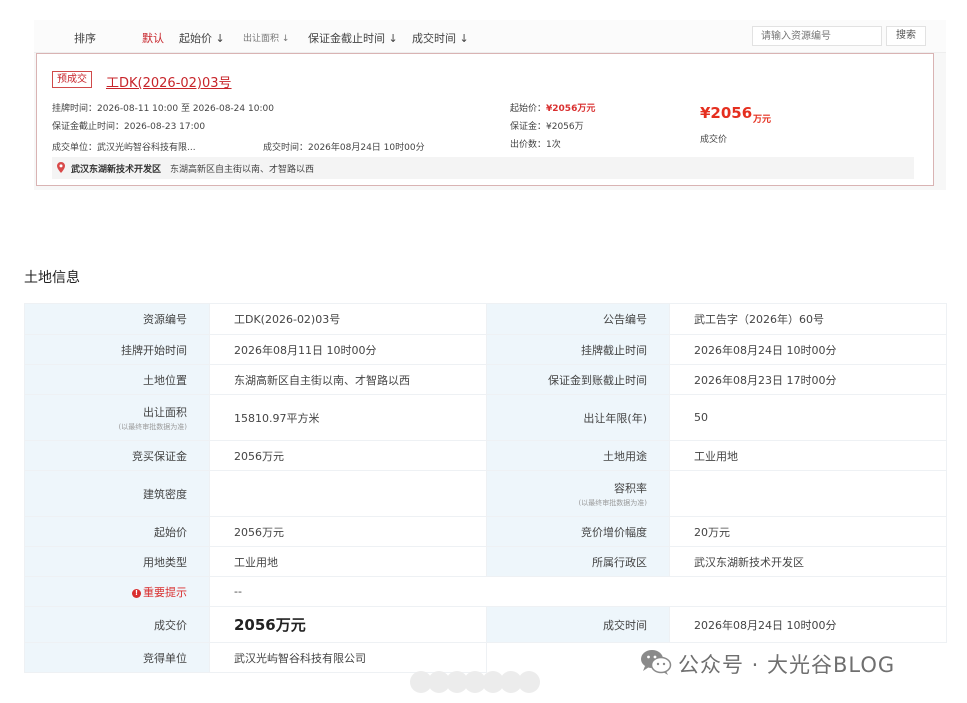 This screenshot has width=967, height=703. Describe the element at coordinates (117, 591) in the screenshot. I see `label-important-cell: ! 重要提示` at that location.